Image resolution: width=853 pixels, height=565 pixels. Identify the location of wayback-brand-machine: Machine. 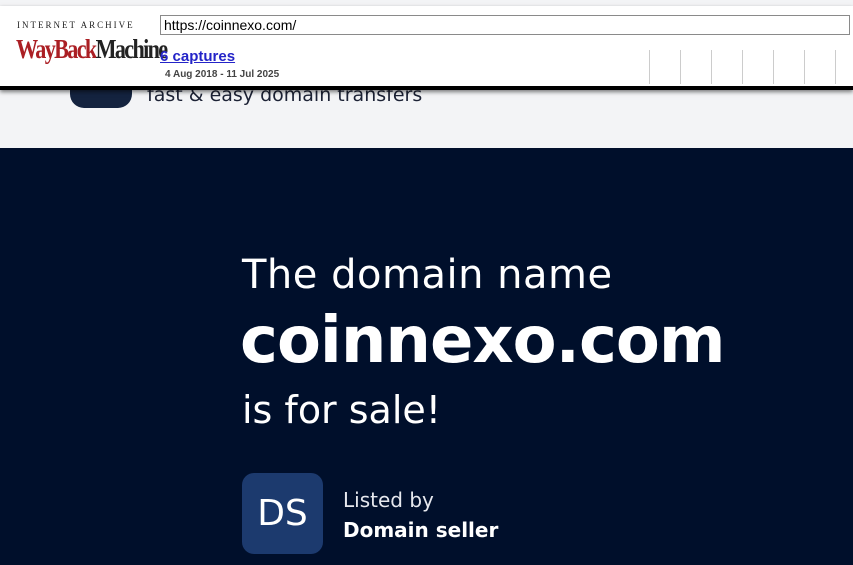
(132, 49).